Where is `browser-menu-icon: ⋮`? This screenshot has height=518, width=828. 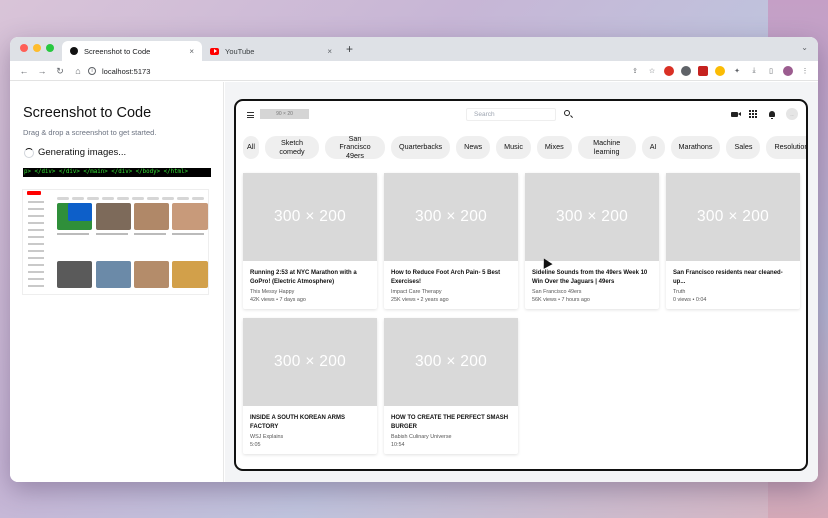 browser-menu-icon: ⋮ is located at coordinates (805, 71).